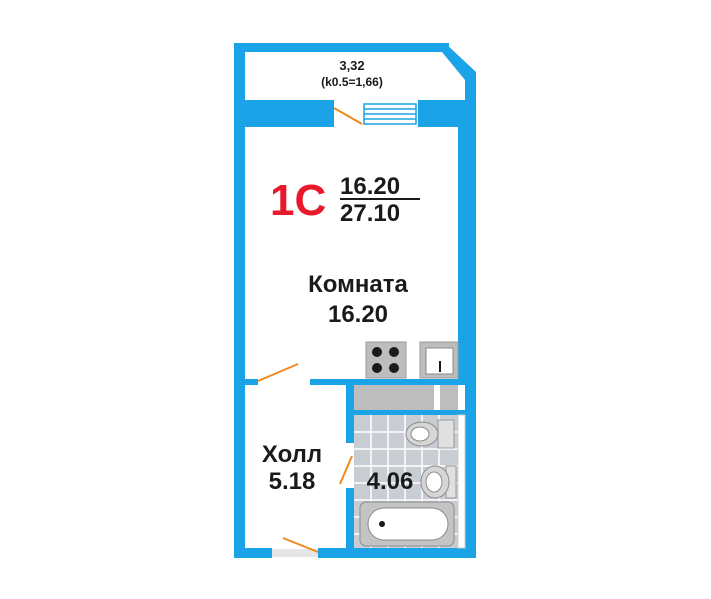 The height and width of the screenshot is (599, 711). I want to click on toilet-icon, so click(430, 434).